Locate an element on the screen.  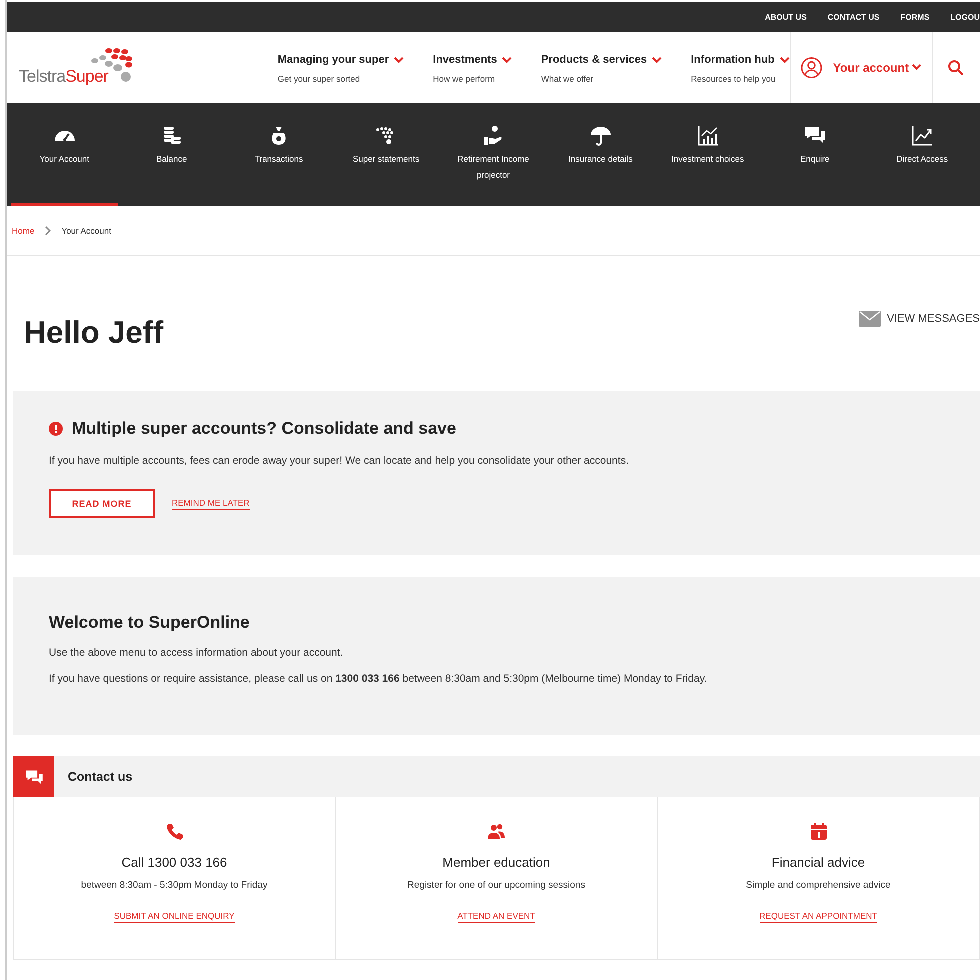
welcome-title: Welcome to SuperOnline is located at coordinates (150, 623).